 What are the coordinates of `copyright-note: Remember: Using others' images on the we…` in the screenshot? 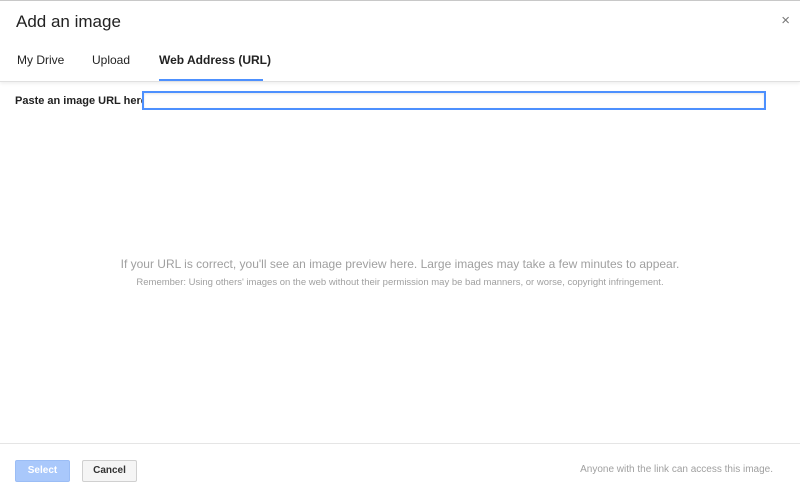 It's located at (400, 282).